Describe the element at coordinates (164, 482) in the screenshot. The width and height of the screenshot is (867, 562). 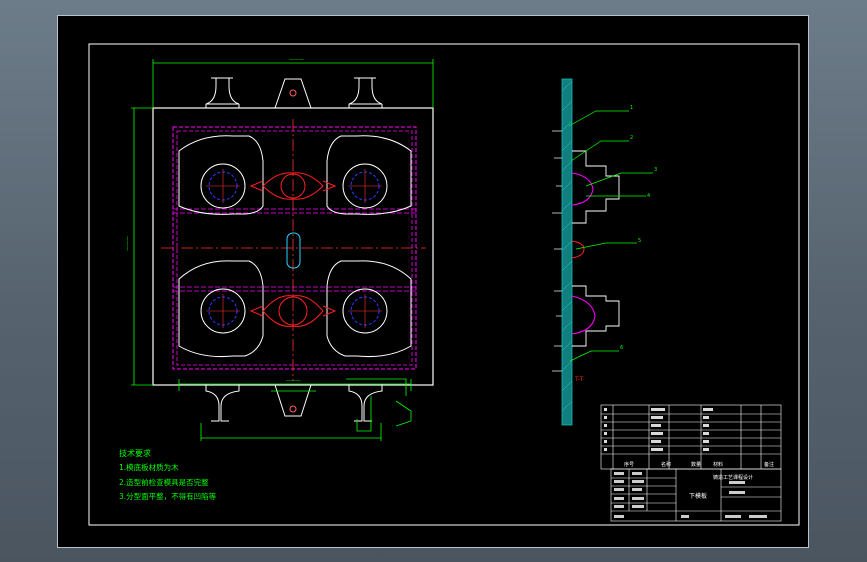
I see `note-item-2: 2.造型前检查模具是否完整` at that location.